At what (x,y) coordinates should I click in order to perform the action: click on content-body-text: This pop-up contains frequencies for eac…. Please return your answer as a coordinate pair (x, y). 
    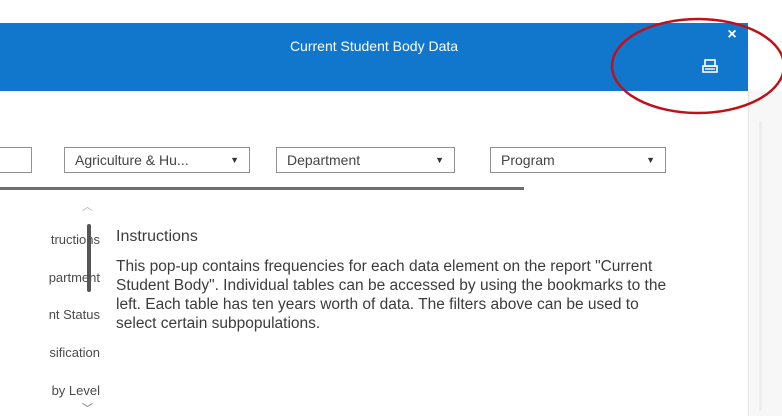
    Looking at the image, I should click on (391, 295).